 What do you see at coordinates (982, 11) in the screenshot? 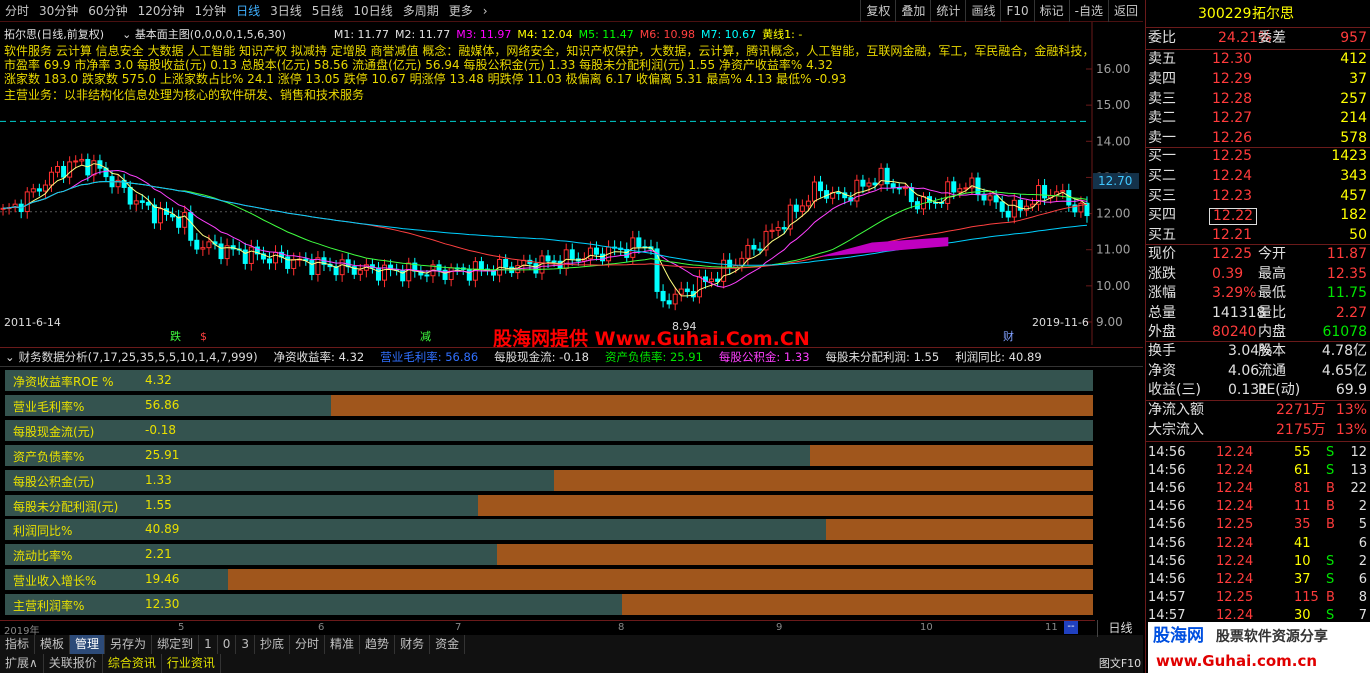
I see `tool-button: 画线` at bounding box center [982, 11].